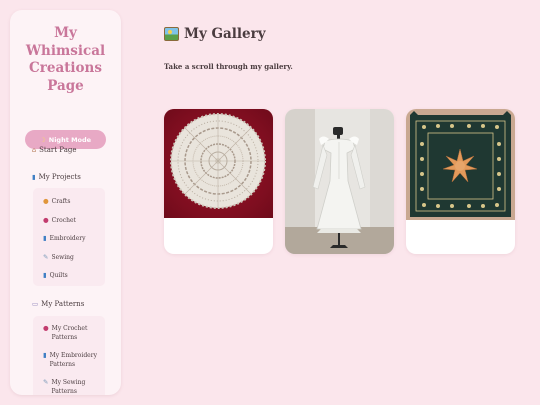 The image size is (540, 405). I want to click on nav-my-projects: ▮ My Projects, so click(56, 177).